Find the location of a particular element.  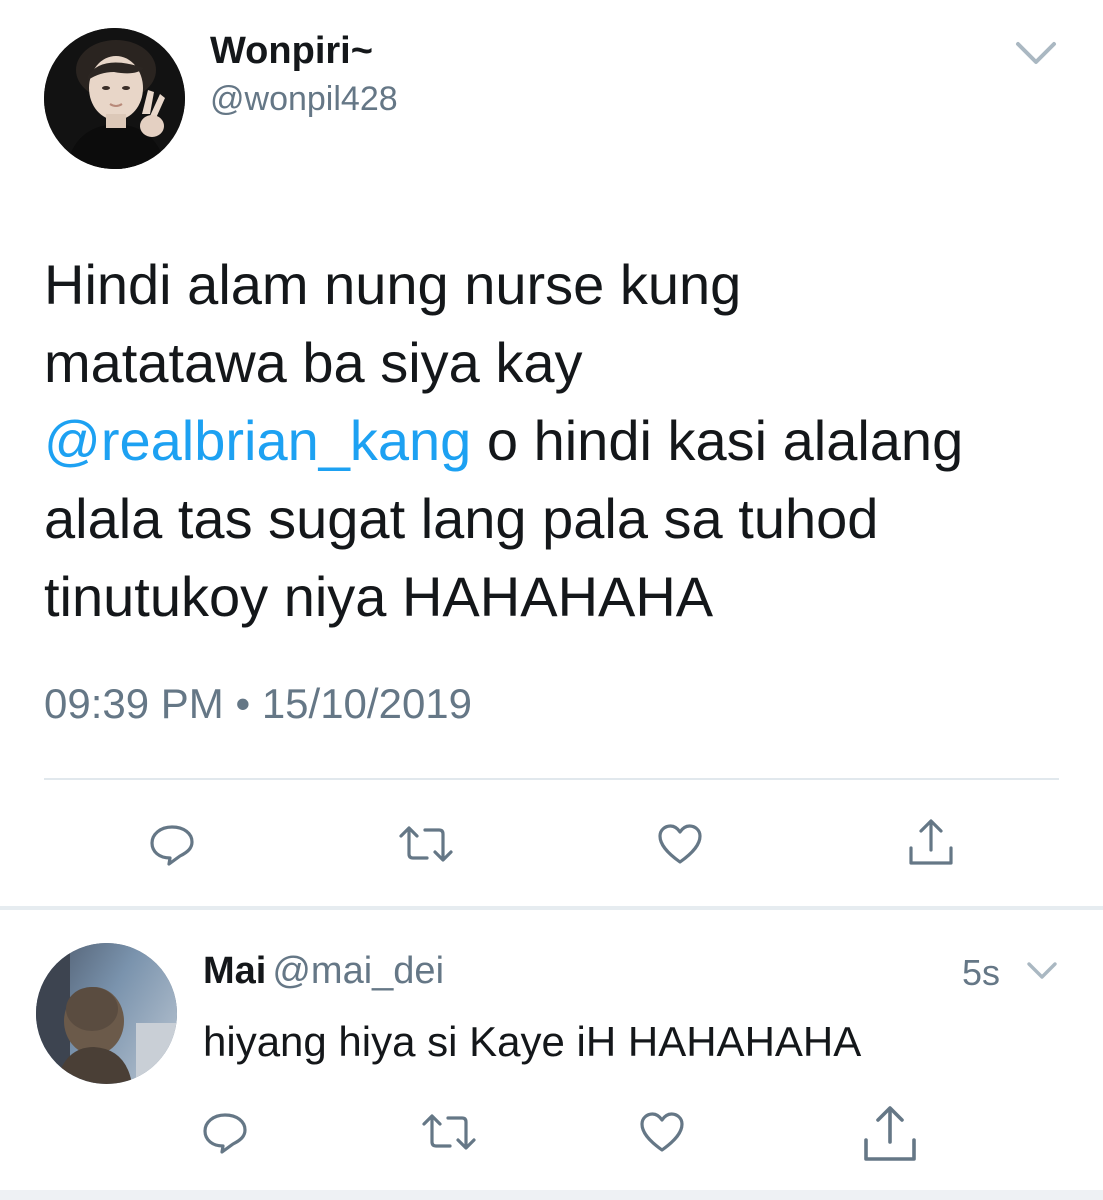

section-separator is located at coordinates (551, 908).